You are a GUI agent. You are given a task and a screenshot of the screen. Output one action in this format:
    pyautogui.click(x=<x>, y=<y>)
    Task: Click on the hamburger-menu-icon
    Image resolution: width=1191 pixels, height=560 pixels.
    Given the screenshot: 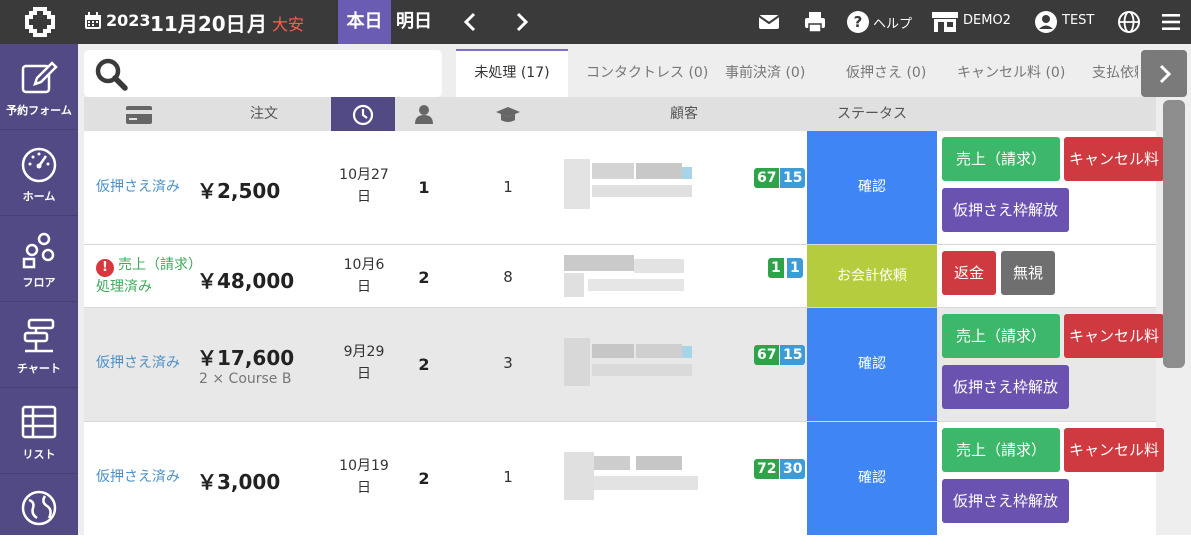 What is the action you would take?
    pyautogui.click(x=1171, y=22)
    